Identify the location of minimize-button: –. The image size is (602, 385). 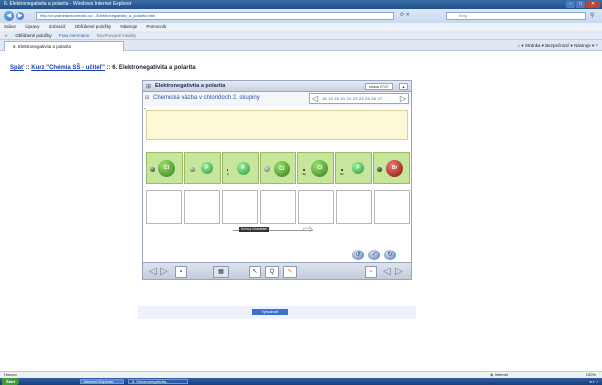
(570, 4).